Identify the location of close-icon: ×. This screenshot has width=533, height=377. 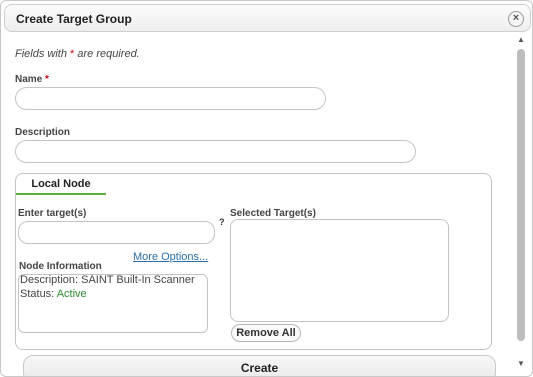
(516, 19).